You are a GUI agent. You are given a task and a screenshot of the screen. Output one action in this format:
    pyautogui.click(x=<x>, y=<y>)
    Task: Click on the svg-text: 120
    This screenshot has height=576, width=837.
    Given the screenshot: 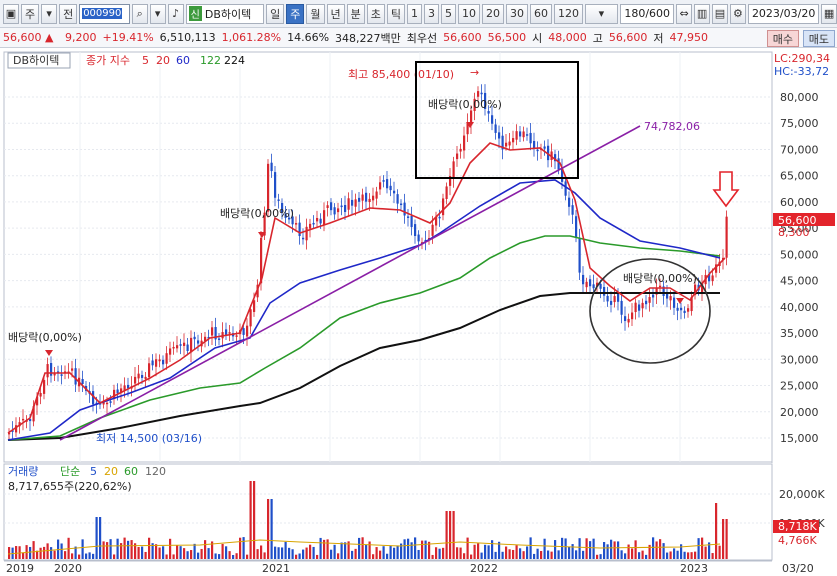 What is the action you would take?
    pyautogui.click(x=155, y=471)
    